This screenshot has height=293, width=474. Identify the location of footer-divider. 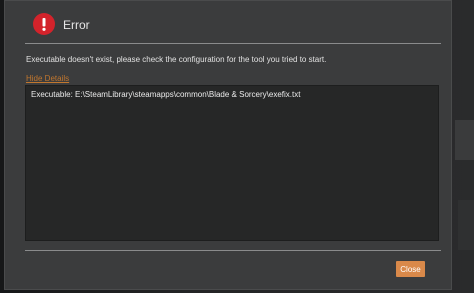
(233, 250).